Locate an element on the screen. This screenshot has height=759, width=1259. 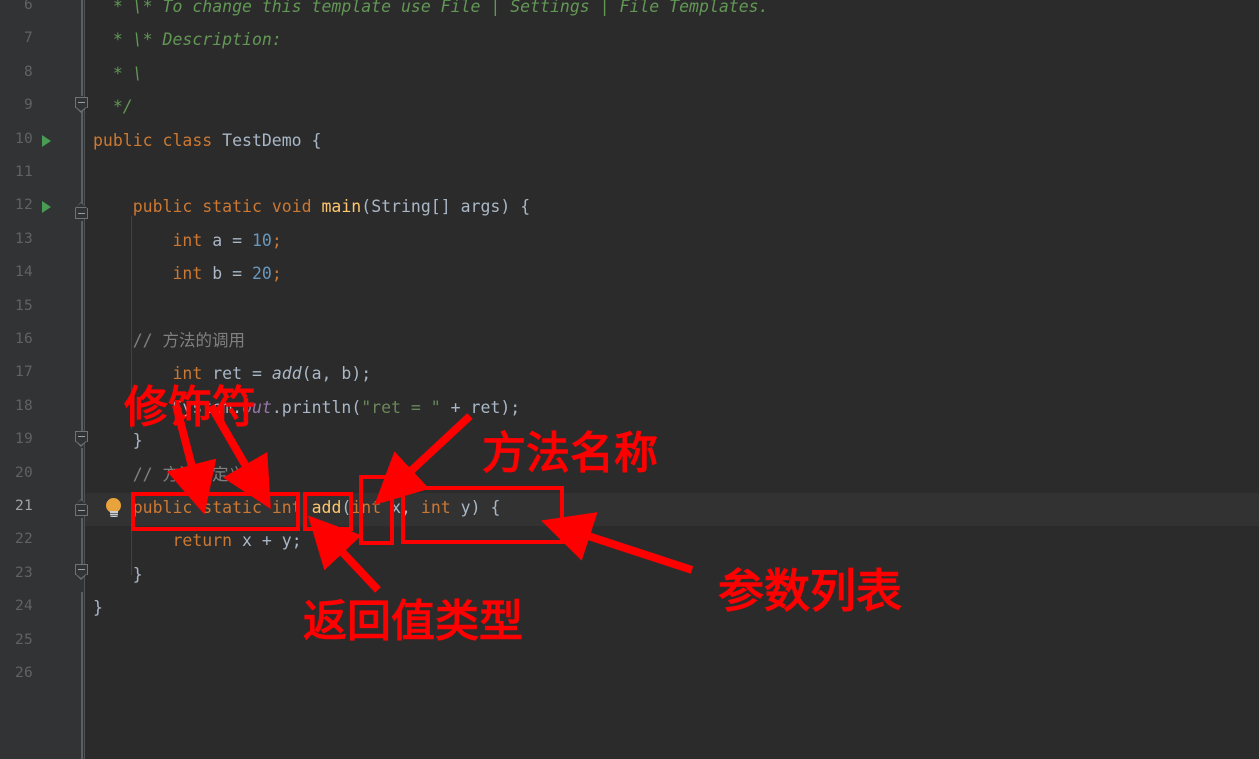
line-number: 16 is located at coordinates (23, 339).